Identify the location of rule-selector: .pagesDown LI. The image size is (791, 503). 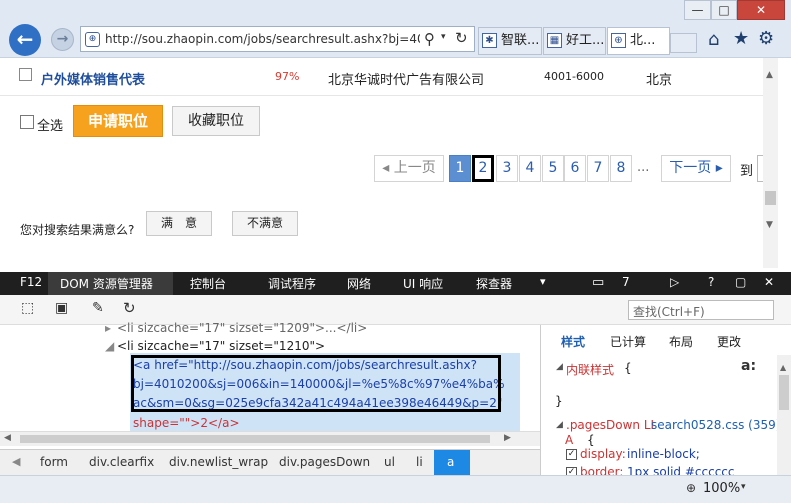
(610, 425).